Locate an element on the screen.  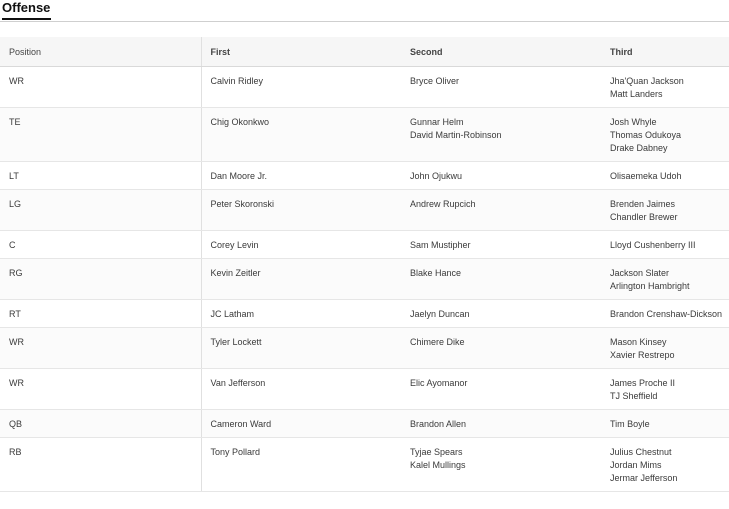
third-string-cell: Brandon Crenshaw-Dickson is located at coordinates (665, 313).